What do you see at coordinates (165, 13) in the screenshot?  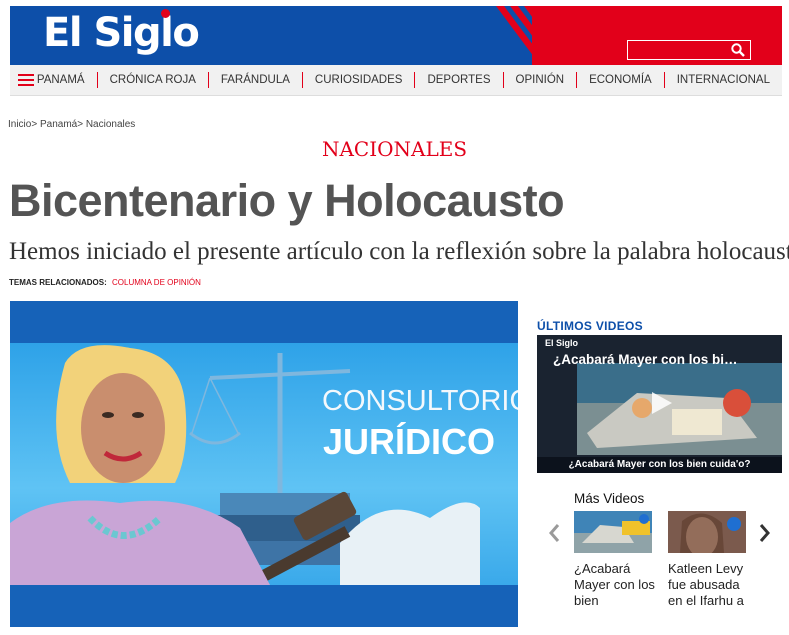 I see `logo-dot` at bounding box center [165, 13].